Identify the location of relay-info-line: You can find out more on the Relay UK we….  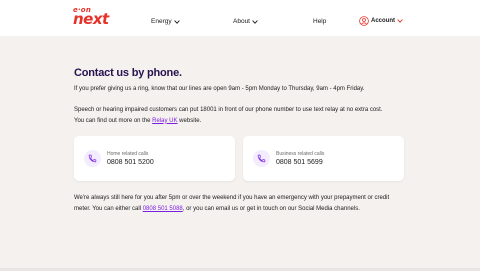
(138, 120).